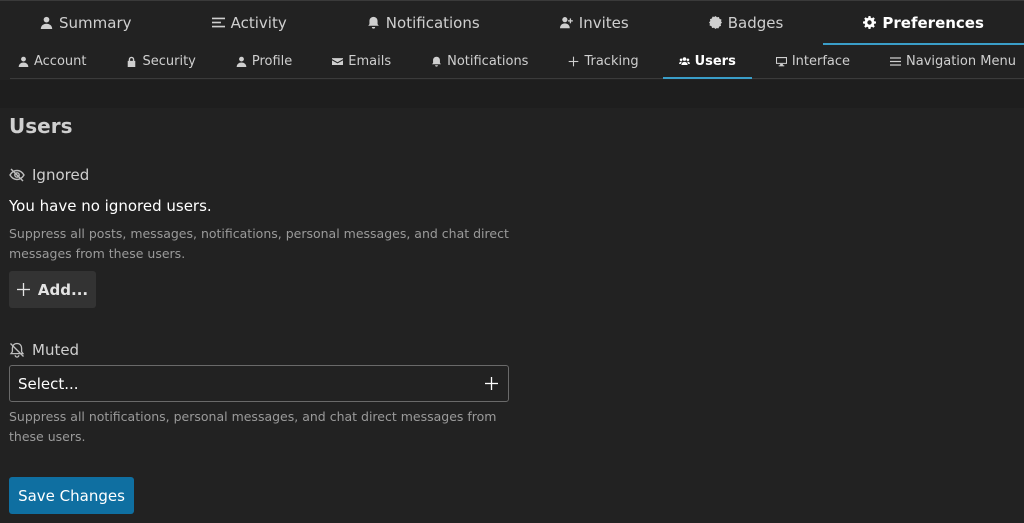  I want to click on subnav-interface: Interface, so click(813, 61).